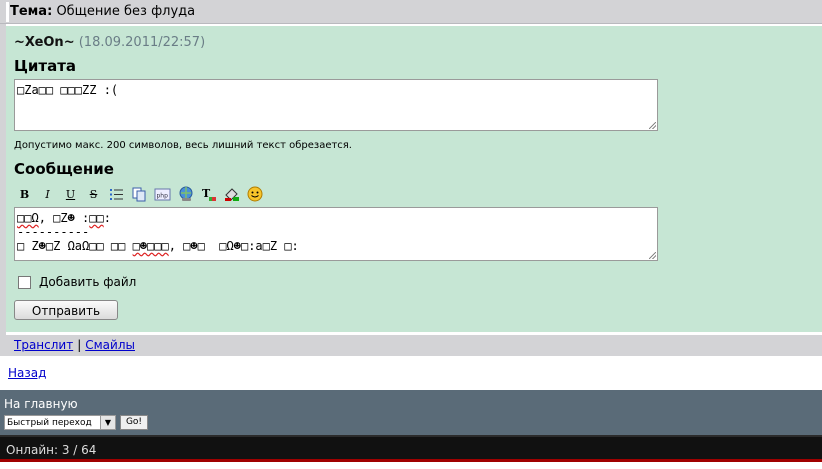 This screenshot has width=822, height=469. Describe the element at coordinates (107, 422) in the screenshot. I see `chevron-down-icon: ▼` at that location.